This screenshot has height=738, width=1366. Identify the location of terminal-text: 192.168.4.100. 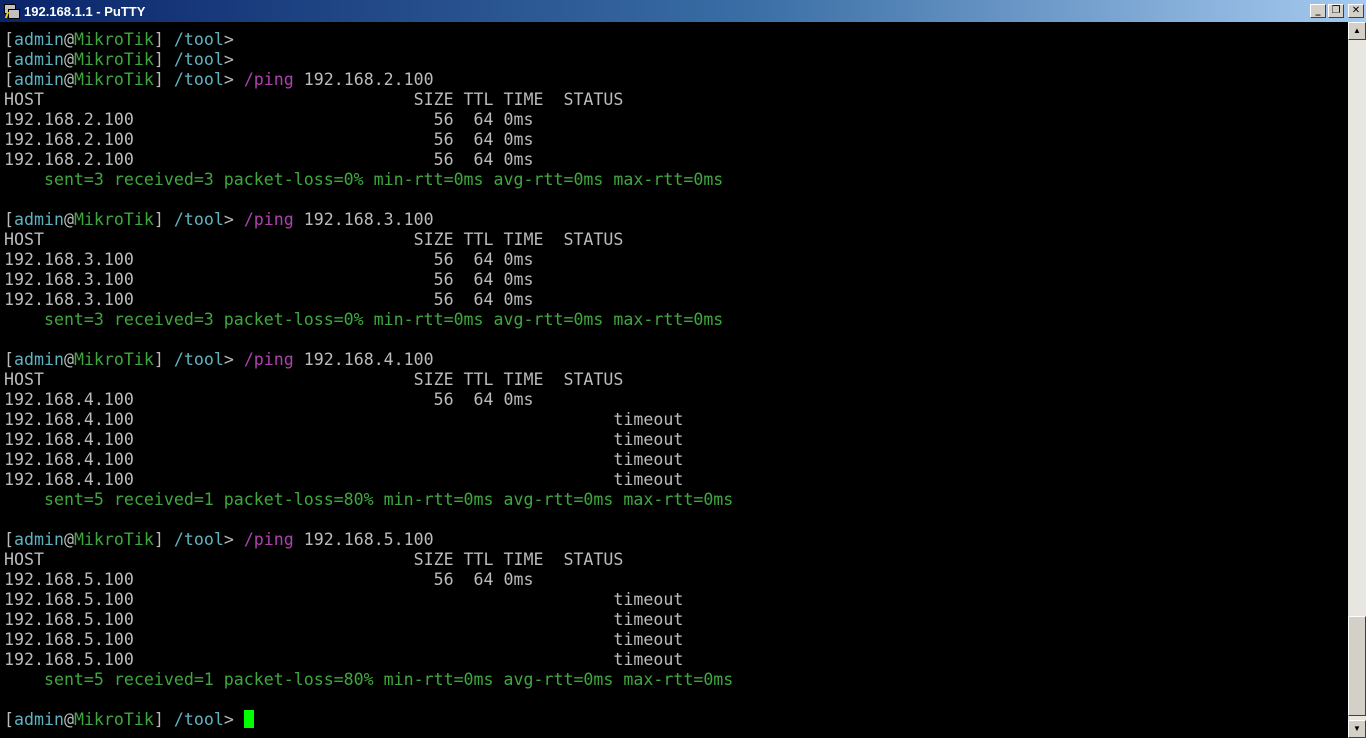
(363, 359).